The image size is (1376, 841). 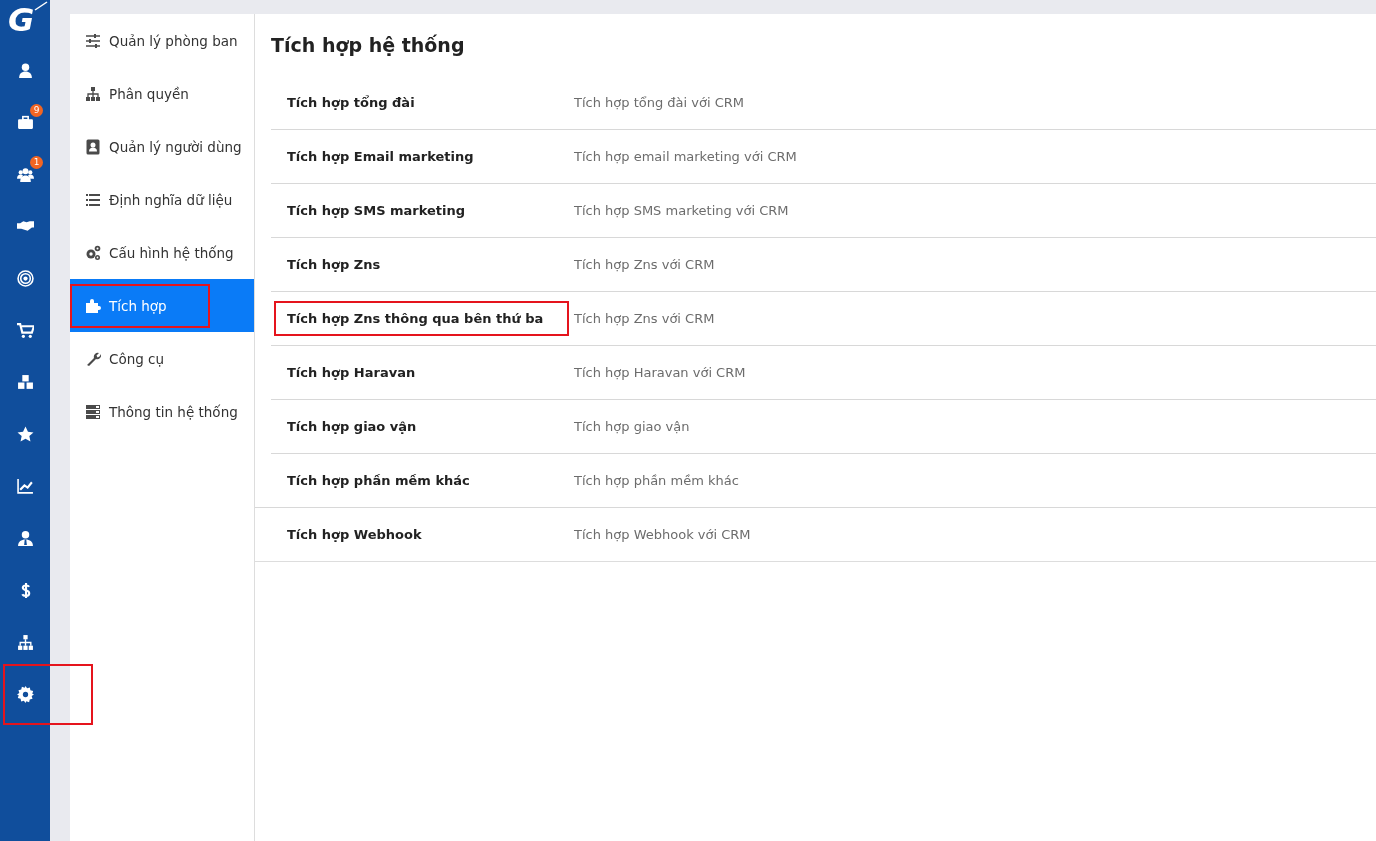 What do you see at coordinates (162, 93) in the screenshot?
I see `sidebar-item: Phân quyền` at bounding box center [162, 93].